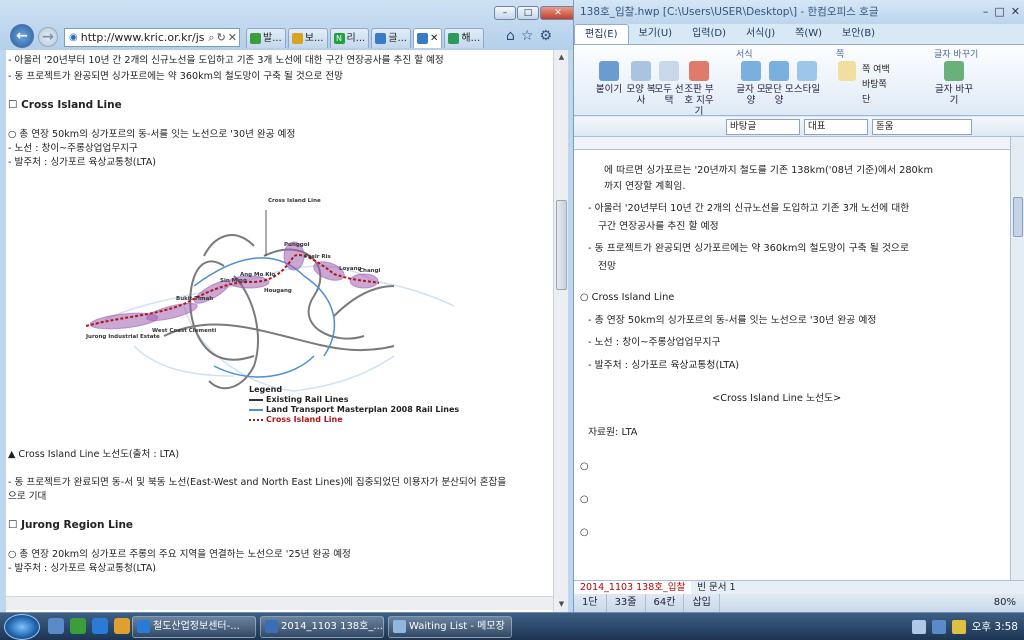 The width and height of the screenshot is (1024, 640). Describe the element at coordinates (510, 36) in the screenshot. I see `home-icon: ⌂` at that location.